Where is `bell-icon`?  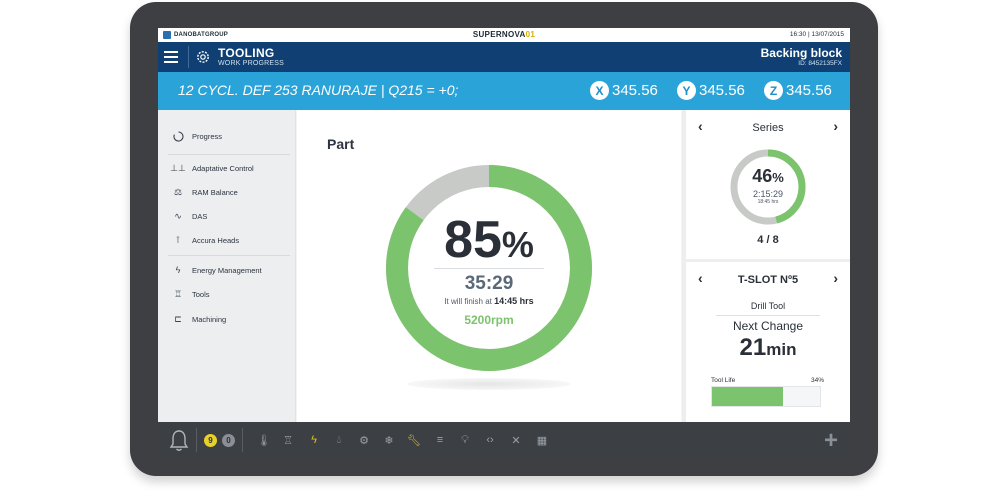 bell-icon is located at coordinates (179, 440).